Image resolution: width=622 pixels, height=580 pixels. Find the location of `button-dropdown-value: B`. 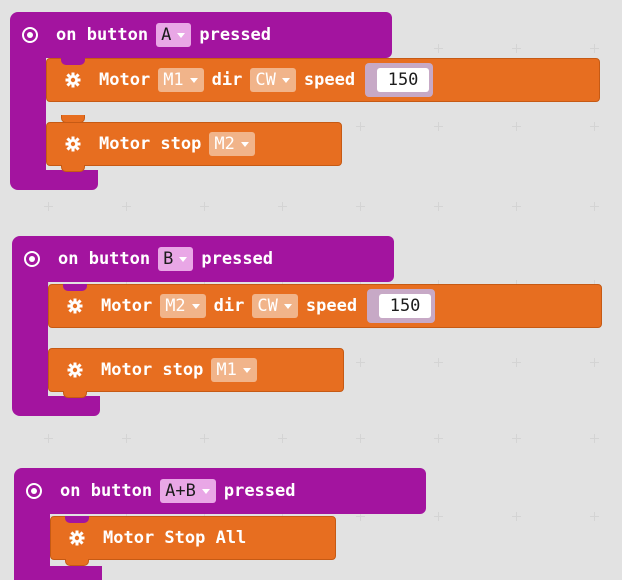

button-dropdown-value: B is located at coordinates (168, 259).